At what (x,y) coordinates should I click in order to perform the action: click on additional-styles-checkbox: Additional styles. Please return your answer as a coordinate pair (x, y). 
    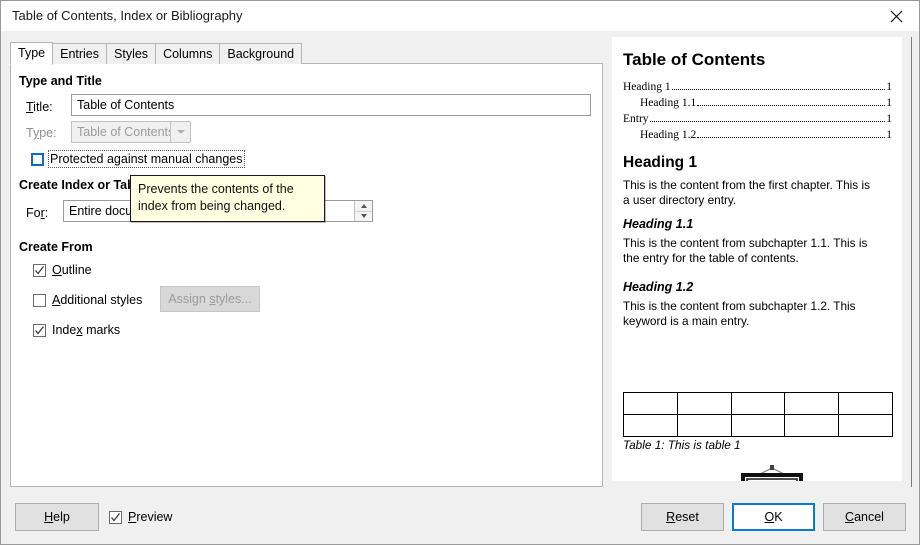
    Looking at the image, I should click on (87, 300).